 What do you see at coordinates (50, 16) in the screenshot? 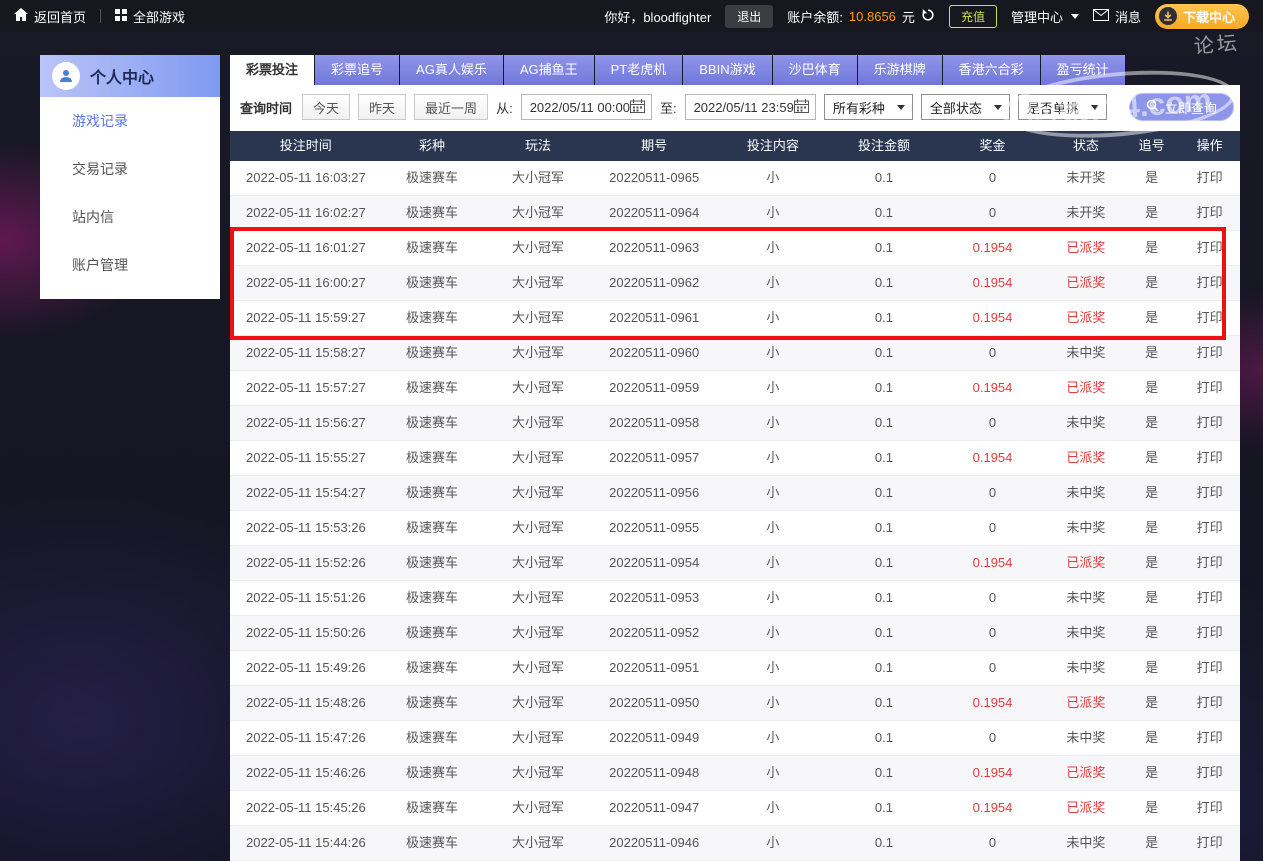
I see `home-link: 返回首页` at bounding box center [50, 16].